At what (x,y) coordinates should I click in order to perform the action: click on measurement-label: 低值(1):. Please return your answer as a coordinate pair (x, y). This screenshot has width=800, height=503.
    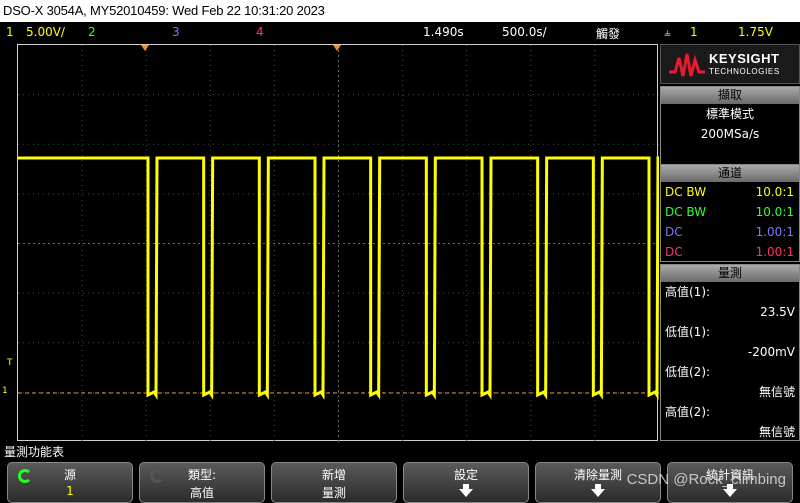
    Looking at the image, I should click on (688, 332).